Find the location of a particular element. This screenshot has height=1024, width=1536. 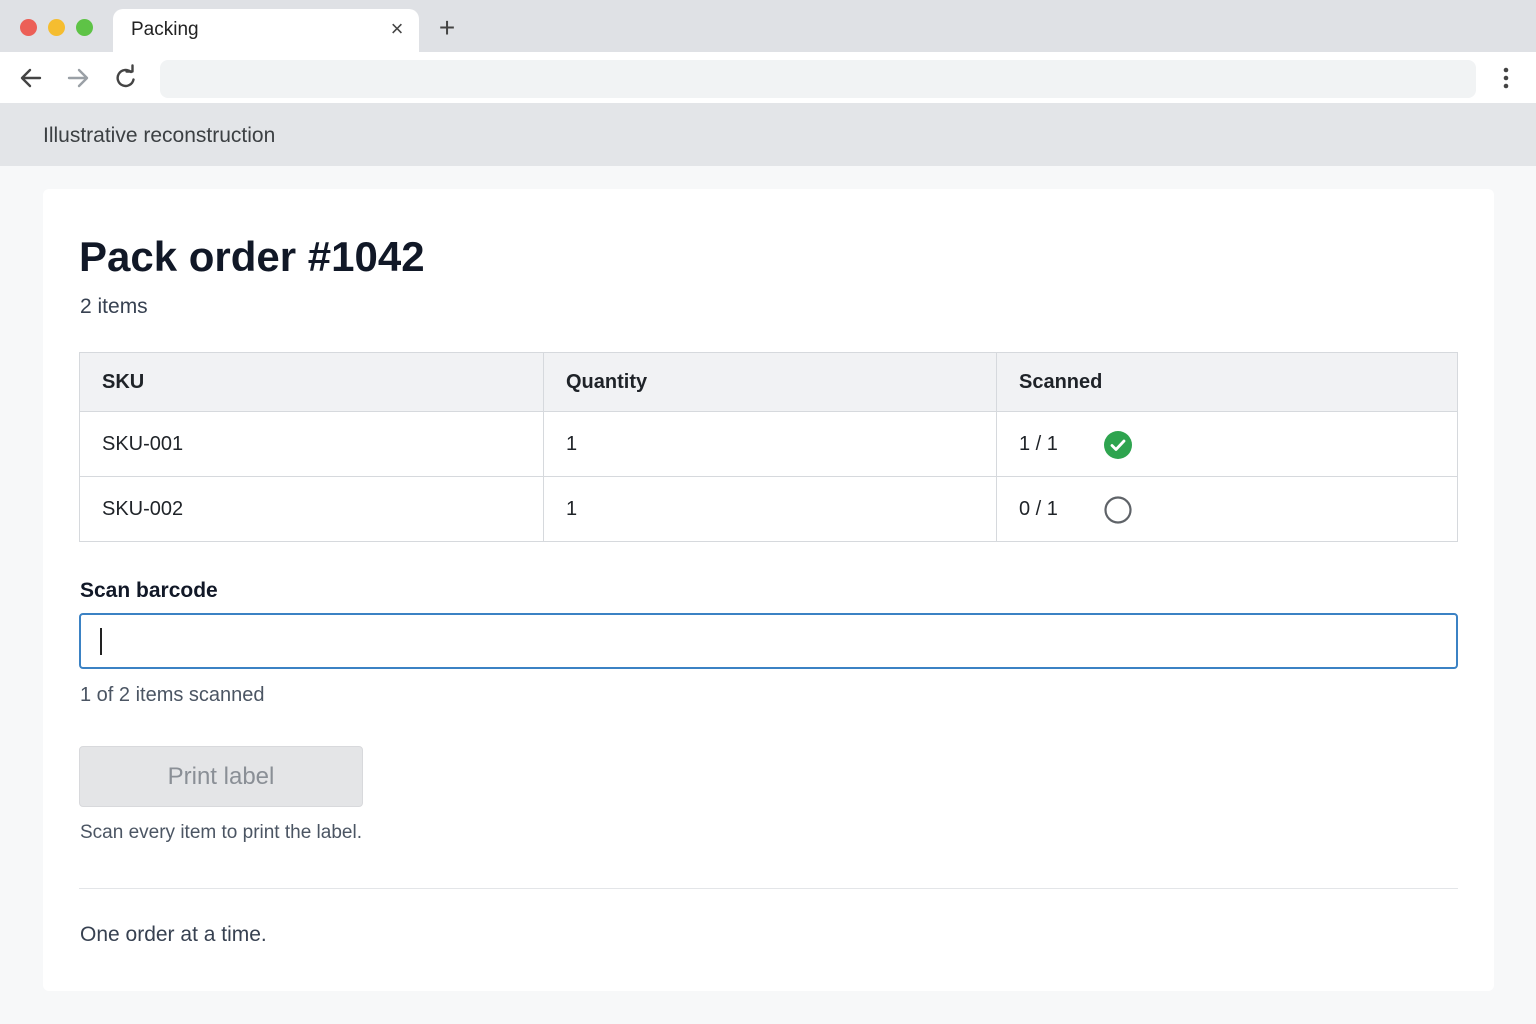

page-banner: Illustrative reconstruction is located at coordinates (768, 135).